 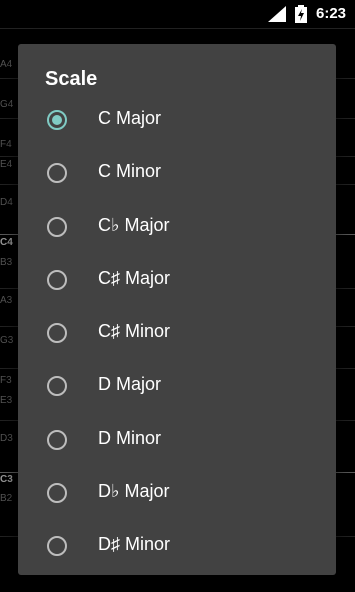 What do you see at coordinates (331, 13) in the screenshot?
I see `status-time: 6:23` at bounding box center [331, 13].